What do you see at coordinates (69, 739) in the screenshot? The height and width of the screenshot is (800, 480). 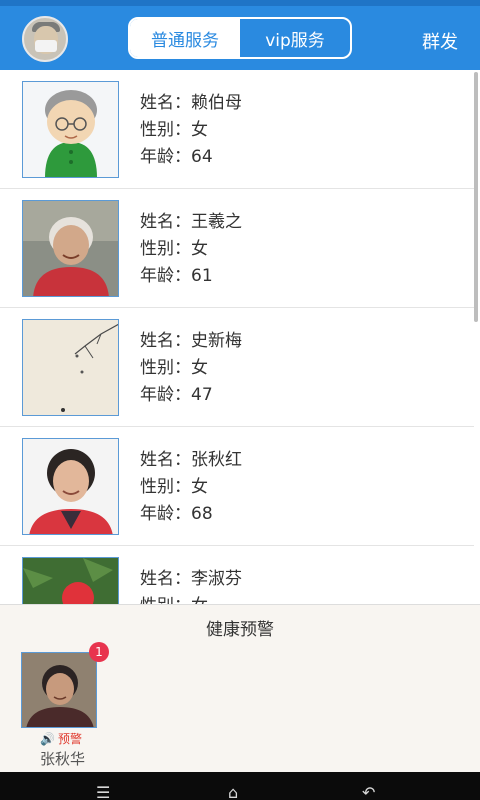 I see `warning-label-text: 预警` at bounding box center [69, 739].